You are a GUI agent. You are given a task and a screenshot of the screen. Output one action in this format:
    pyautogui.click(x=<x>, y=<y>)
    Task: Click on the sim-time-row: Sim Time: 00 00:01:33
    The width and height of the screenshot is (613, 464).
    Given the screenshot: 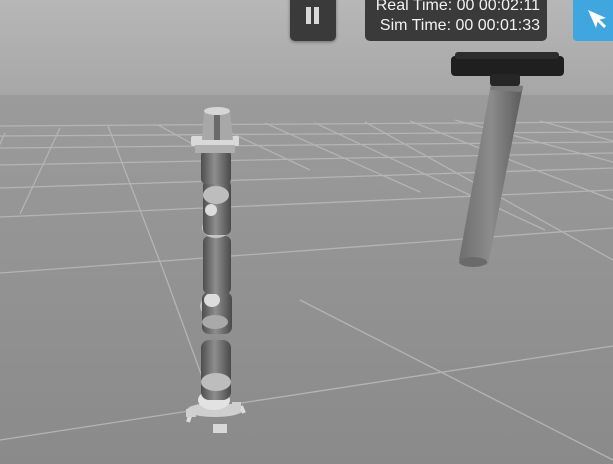 What is the action you would take?
    pyautogui.click(x=452, y=26)
    